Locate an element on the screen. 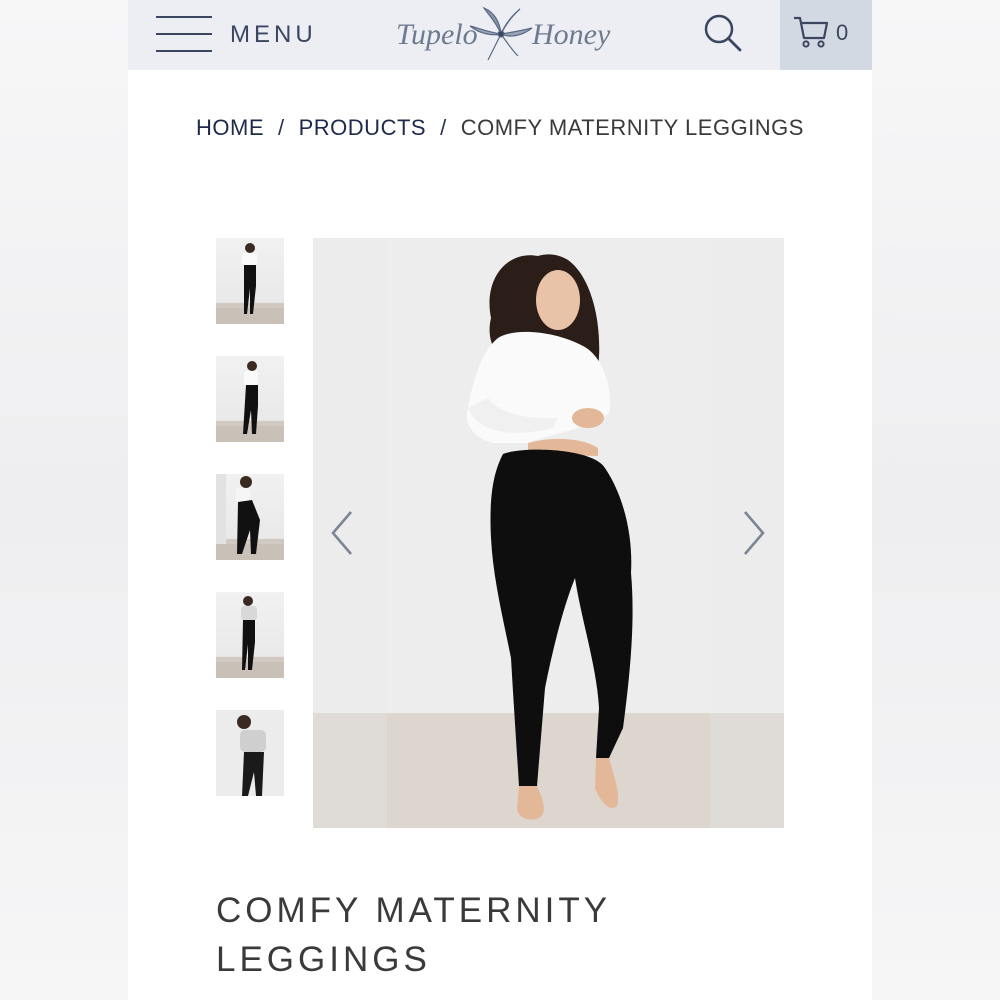 The width and height of the screenshot is (1000, 1000). site-header: MENU Tupelo Honey 0 is located at coordinates (500, 35).